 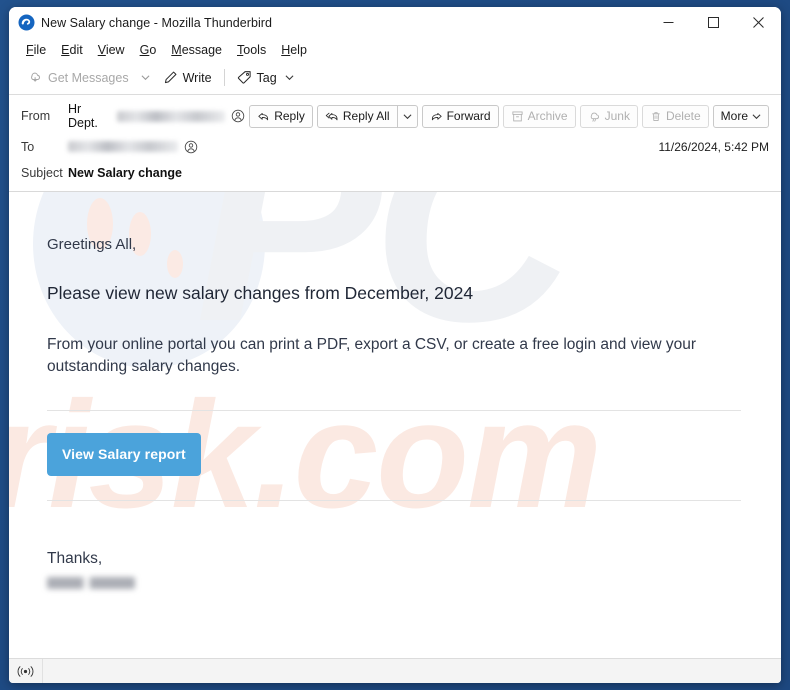 I want to click on subject-row: Subject New Salary change, so click(x=395, y=172).